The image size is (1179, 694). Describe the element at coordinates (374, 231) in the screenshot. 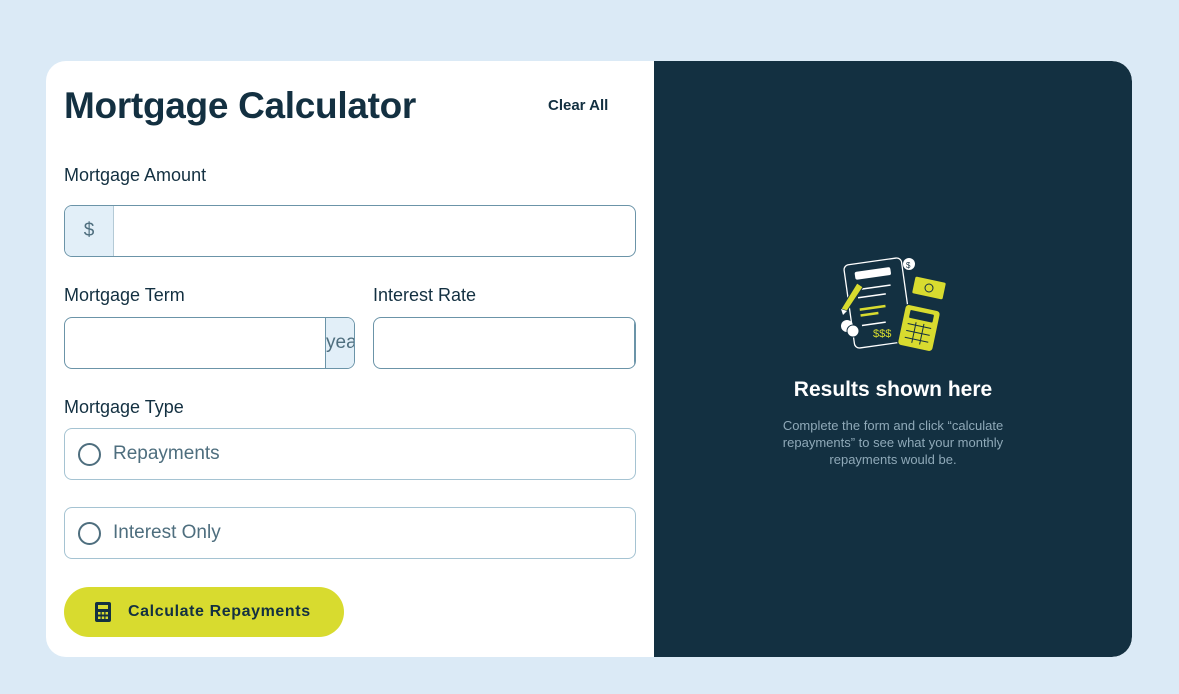

I see `mortgage-amount-input` at that location.